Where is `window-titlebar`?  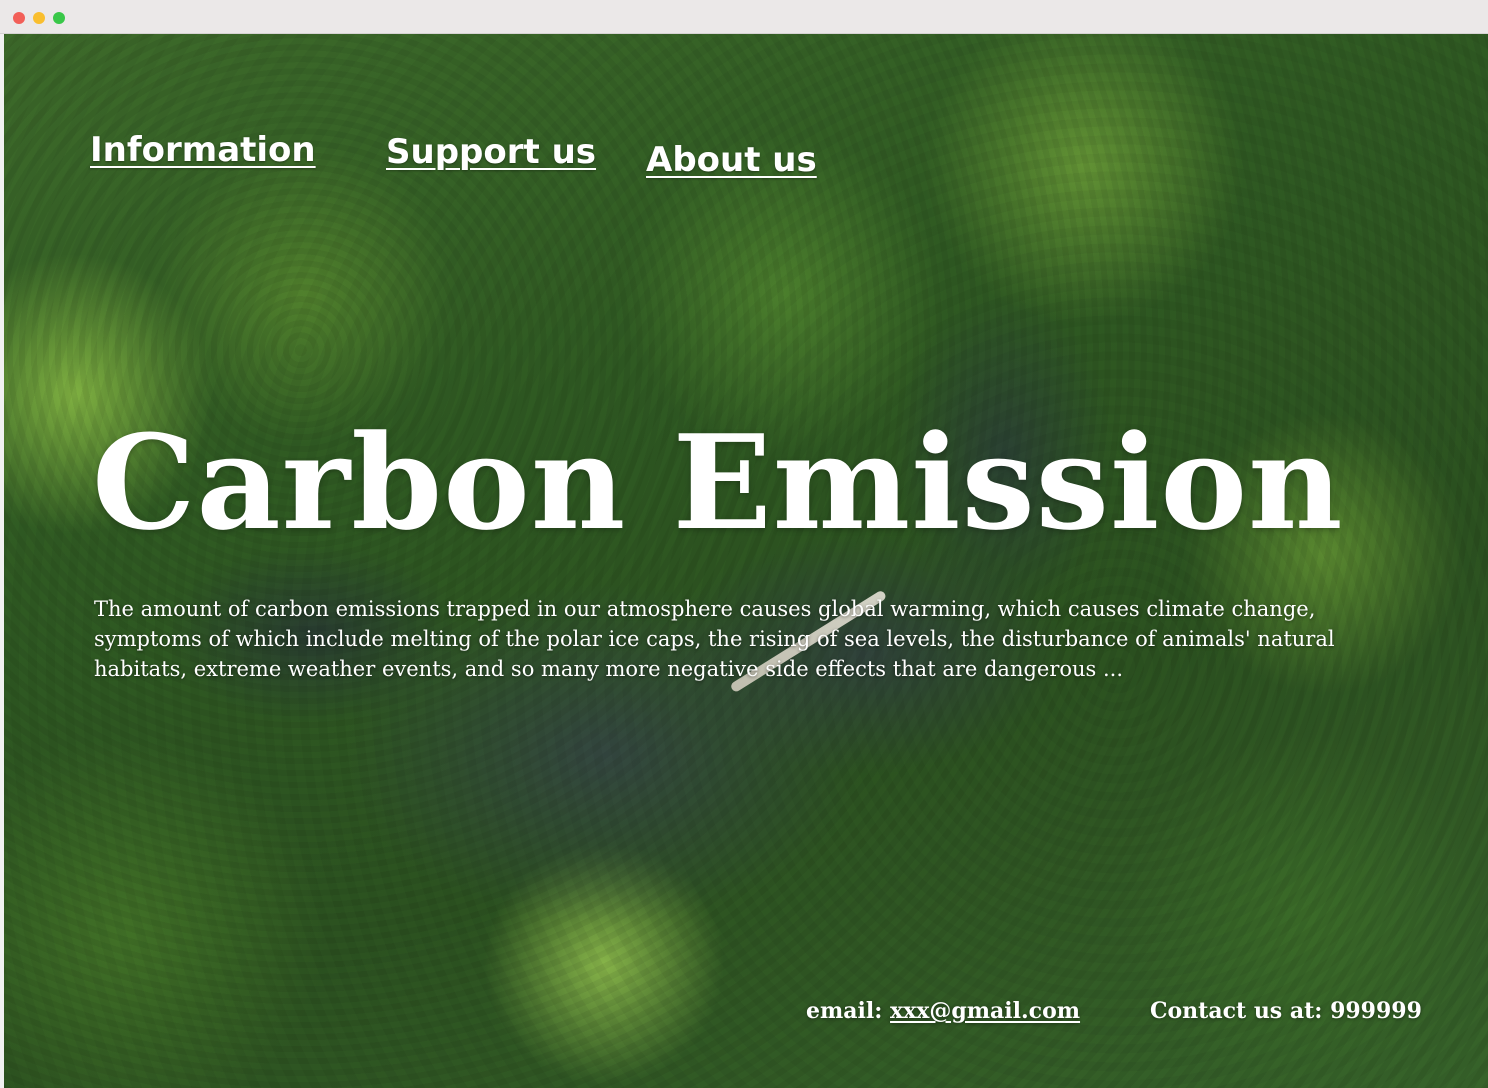 window-titlebar is located at coordinates (744, 17).